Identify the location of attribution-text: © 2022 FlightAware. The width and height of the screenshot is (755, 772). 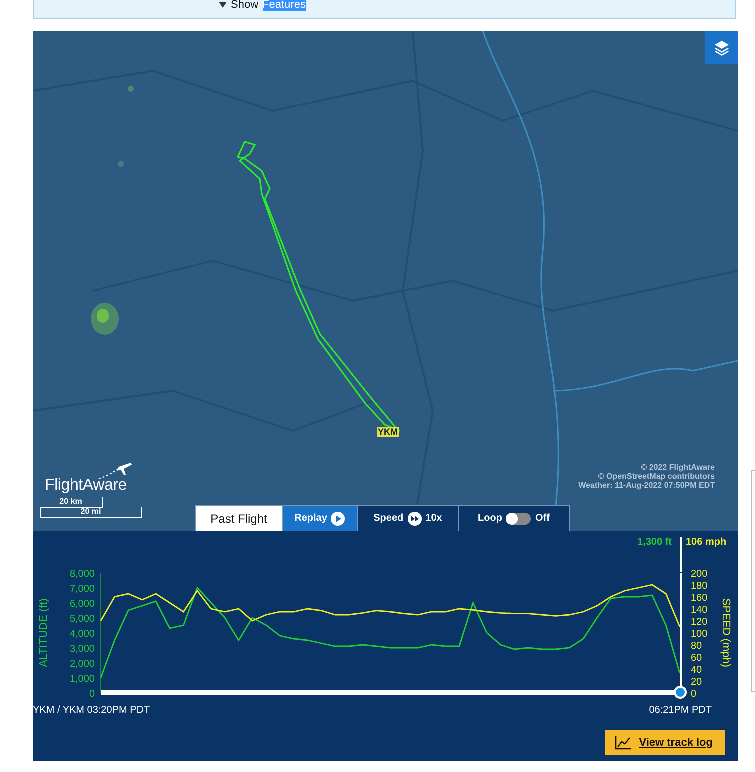
(678, 467).